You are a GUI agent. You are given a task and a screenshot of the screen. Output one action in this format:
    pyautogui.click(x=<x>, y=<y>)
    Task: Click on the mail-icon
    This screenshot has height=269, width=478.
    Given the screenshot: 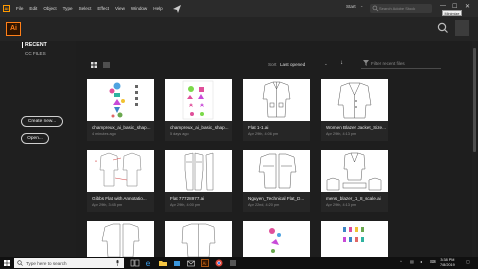 What is the action you would take?
    pyautogui.click(x=191, y=263)
    